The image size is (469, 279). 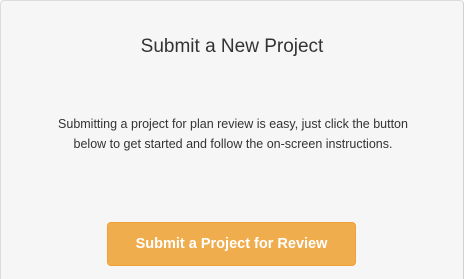 What do you see at coordinates (232, 46) in the screenshot?
I see `card-title: Submit a New Project` at bounding box center [232, 46].